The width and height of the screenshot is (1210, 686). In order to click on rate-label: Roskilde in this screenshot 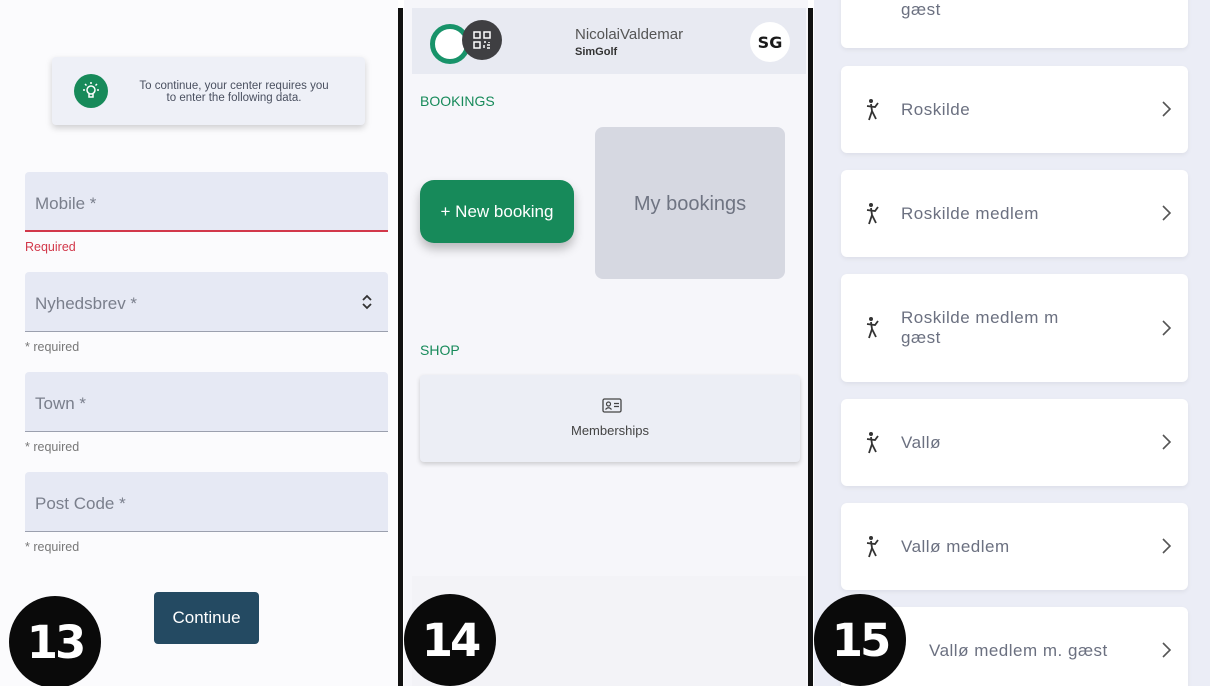, I will do `click(936, 109)`.